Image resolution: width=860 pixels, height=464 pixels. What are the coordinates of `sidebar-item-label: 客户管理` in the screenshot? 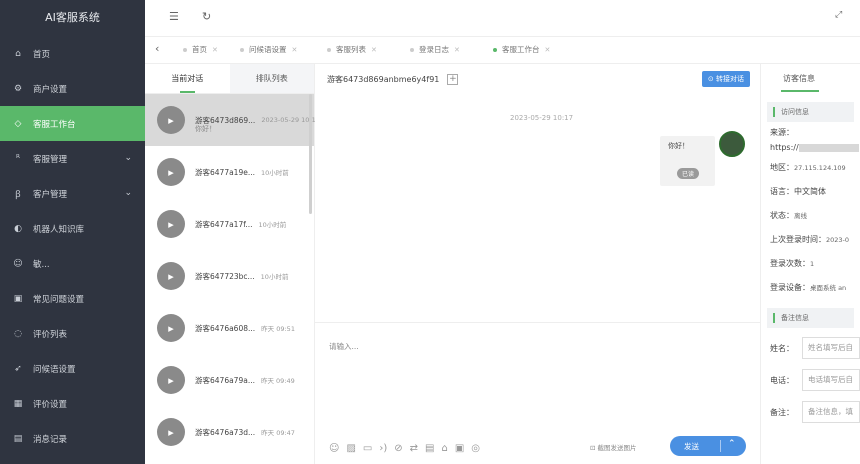 It's located at (50, 194).